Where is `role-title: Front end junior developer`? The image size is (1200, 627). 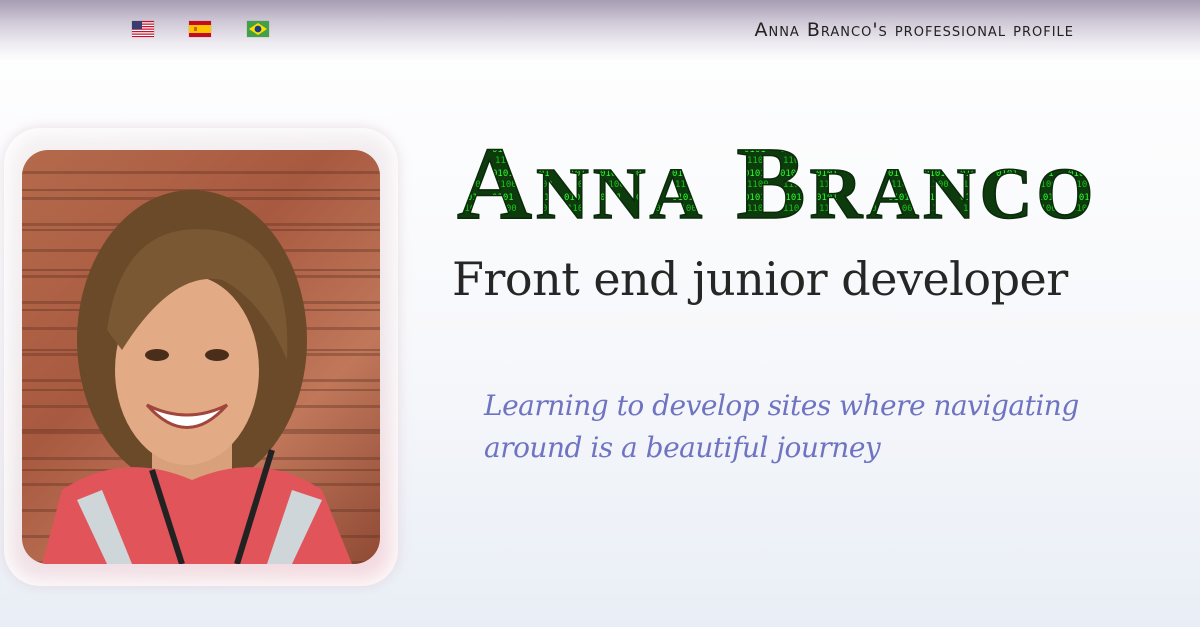 role-title: Front end junior developer is located at coordinates (760, 279).